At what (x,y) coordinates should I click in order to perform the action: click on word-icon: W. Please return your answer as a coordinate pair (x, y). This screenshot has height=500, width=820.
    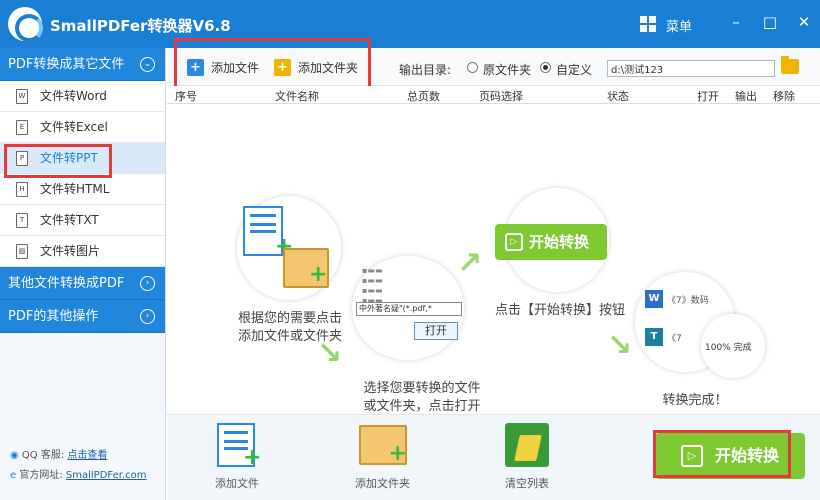
    Looking at the image, I should click on (654, 299).